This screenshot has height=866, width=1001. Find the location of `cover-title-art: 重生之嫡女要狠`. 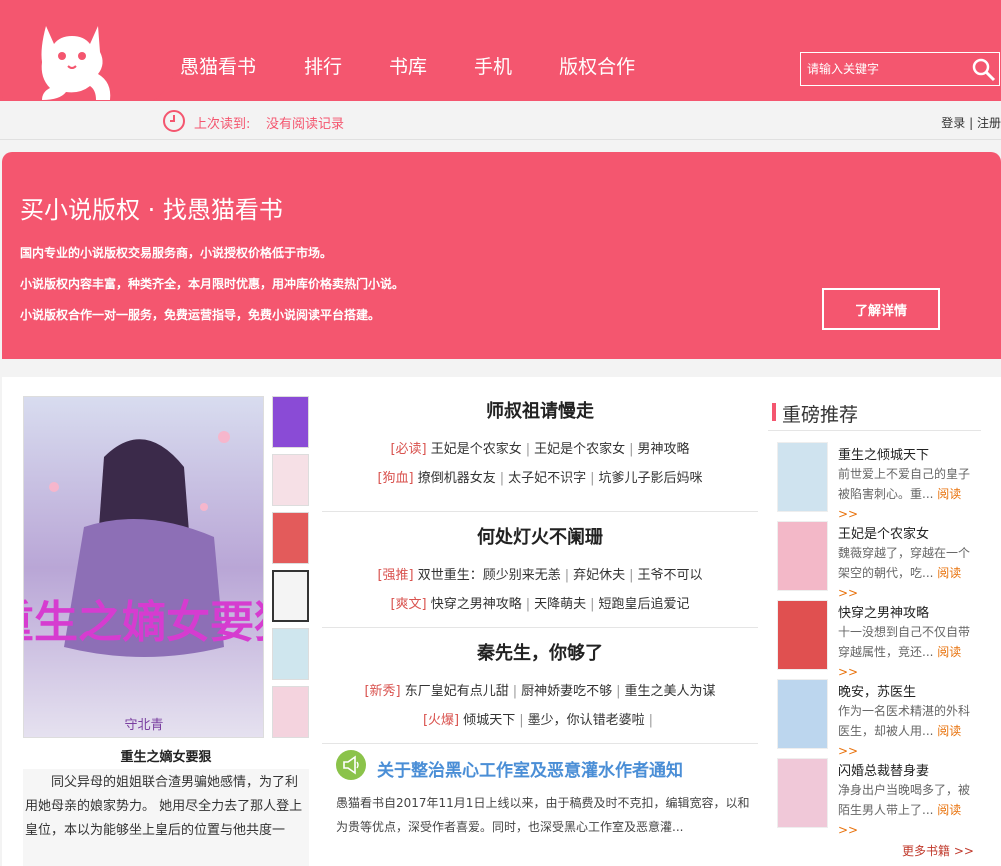

cover-title-art: 重生之嫡女要狠 is located at coordinates (144, 622).